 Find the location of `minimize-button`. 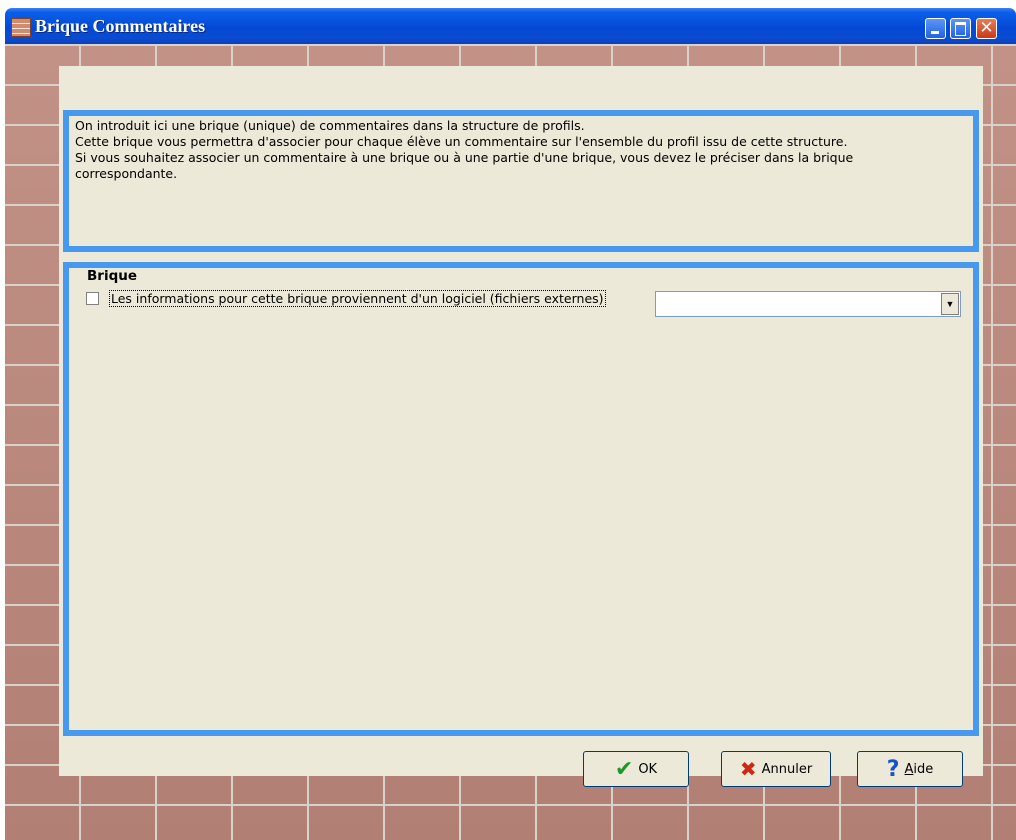

minimize-button is located at coordinates (935, 28).